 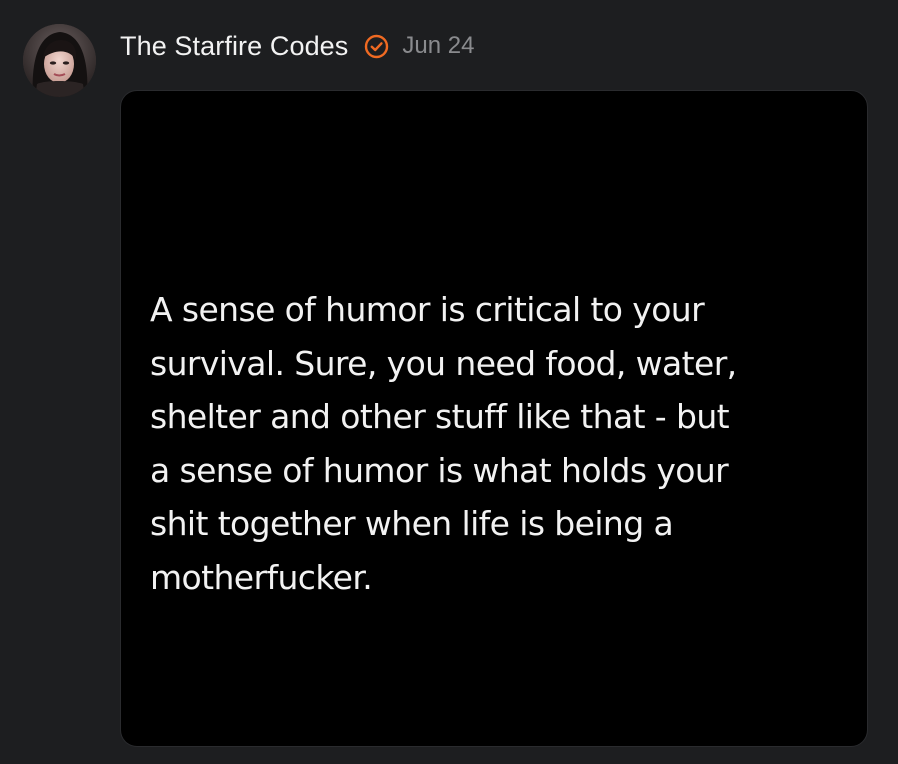 I want to click on avatar, so click(x=59, y=60).